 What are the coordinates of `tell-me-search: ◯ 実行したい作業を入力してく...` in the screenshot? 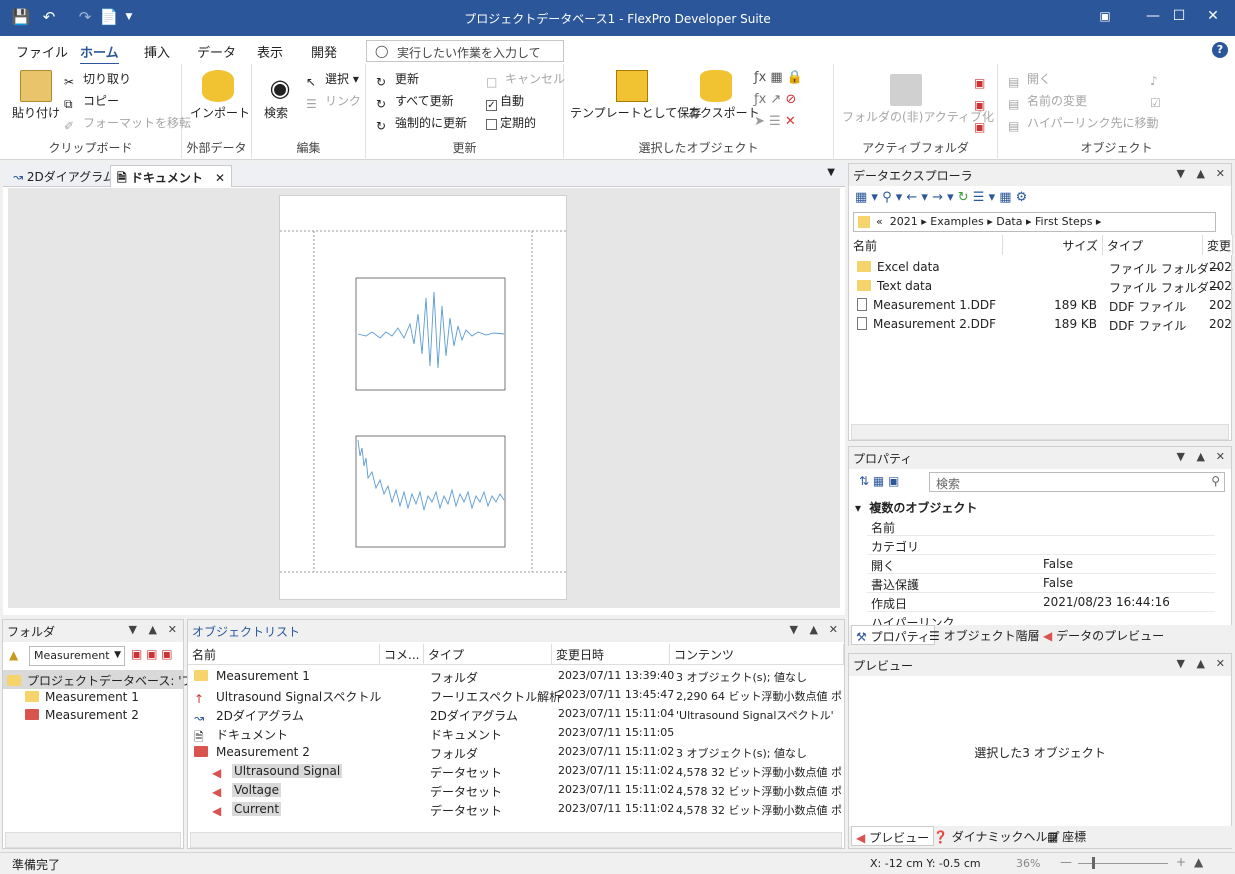 It's located at (465, 58).